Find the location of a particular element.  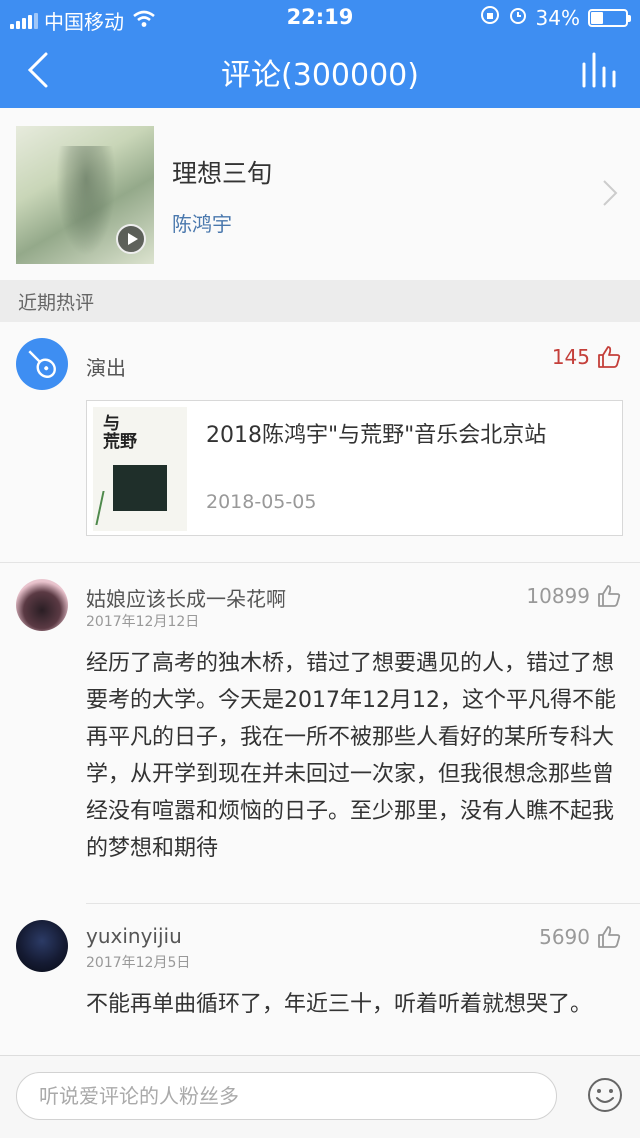

event-card: 与荒野 2018陈鸿宇"与荒野"音乐会北京站 2018-05-05 is located at coordinates (354, 468).